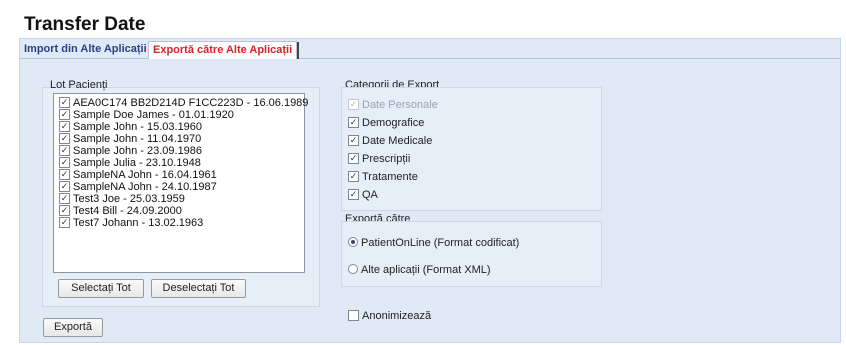  Describe the element at coordinates (298, 50) in the screenshot. I see `tab-edge-marker` at that location.